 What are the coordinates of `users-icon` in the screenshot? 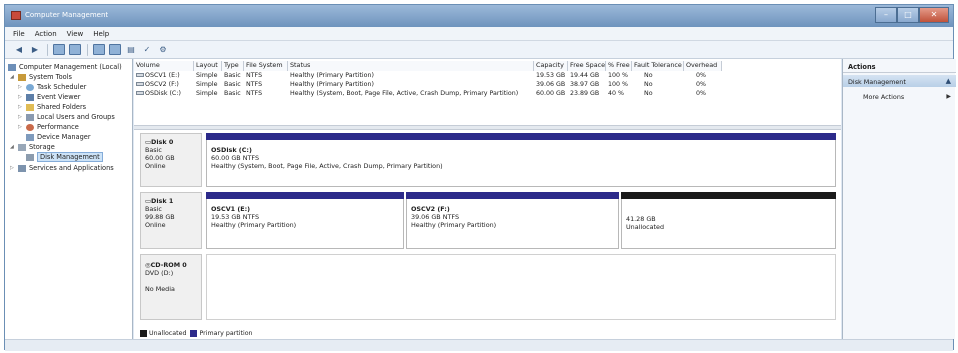 It's located at (30, 117).